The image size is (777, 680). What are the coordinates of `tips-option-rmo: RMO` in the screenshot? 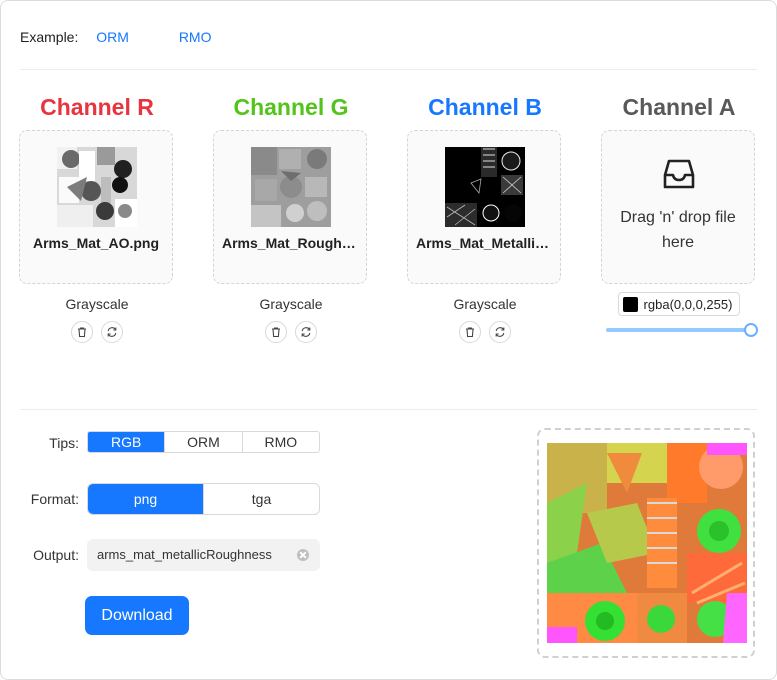 It's located at (280, 442).